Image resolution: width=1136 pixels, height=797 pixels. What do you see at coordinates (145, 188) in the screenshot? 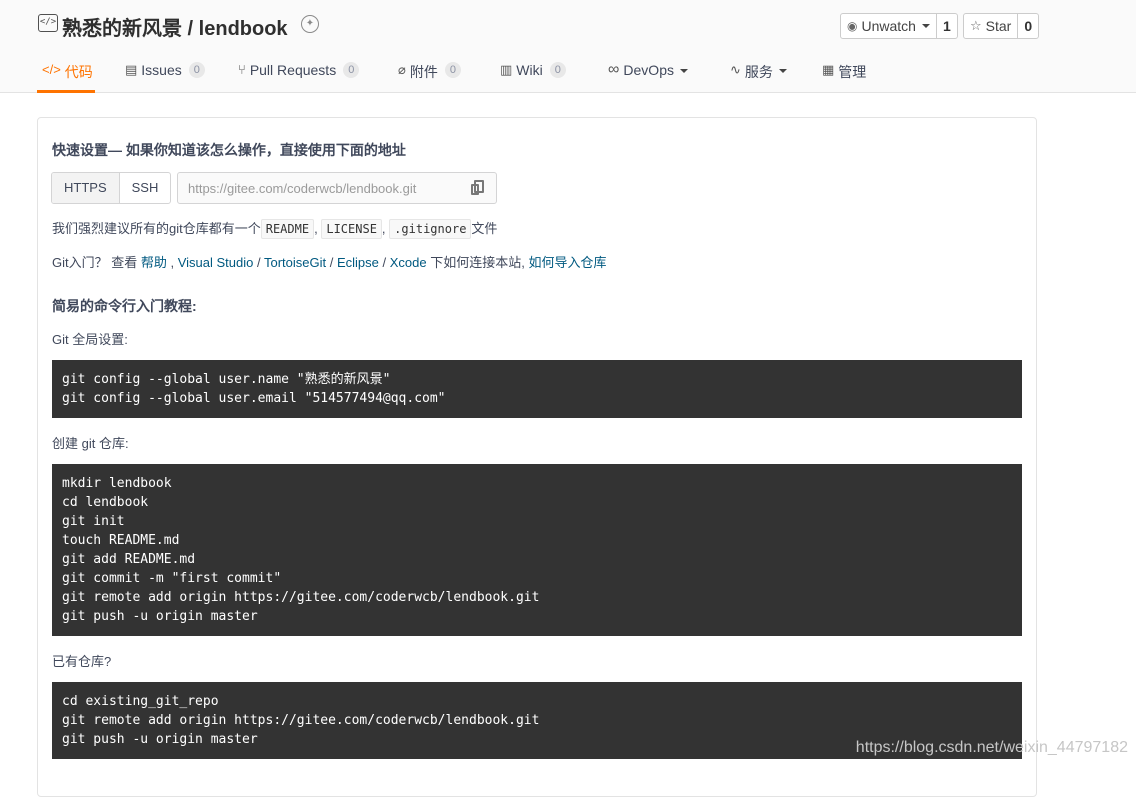
I see `ssh-button: SSH` at bounding box center [145, 188].